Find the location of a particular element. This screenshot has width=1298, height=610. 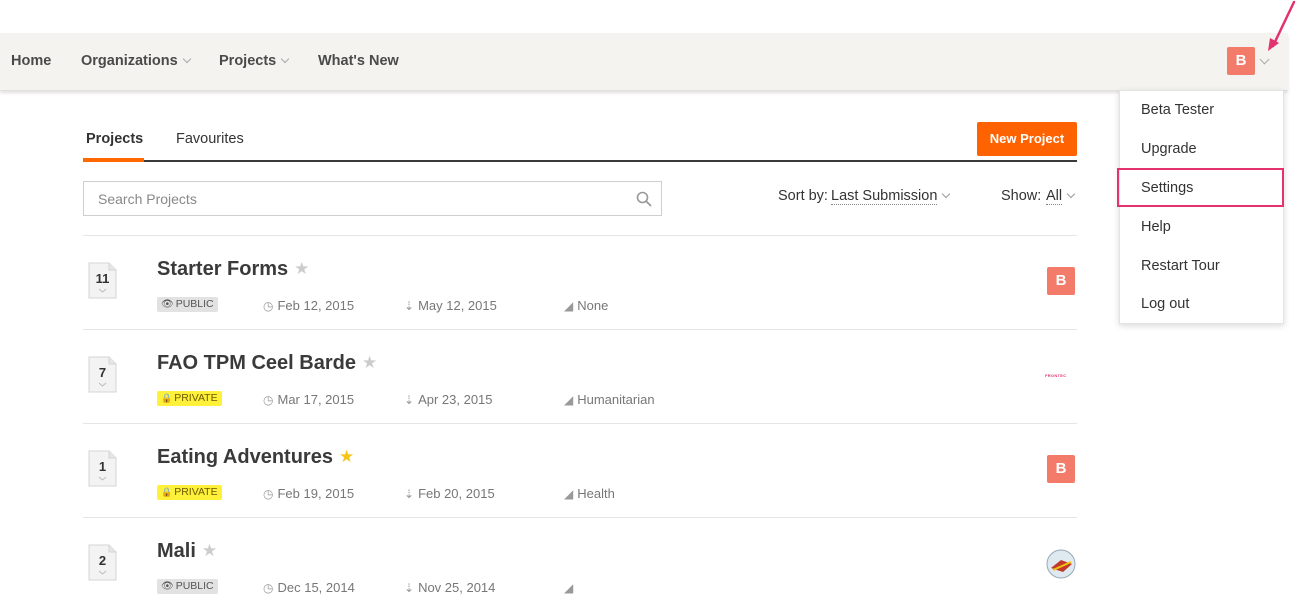

search-box is located at coordinates (372, 198).